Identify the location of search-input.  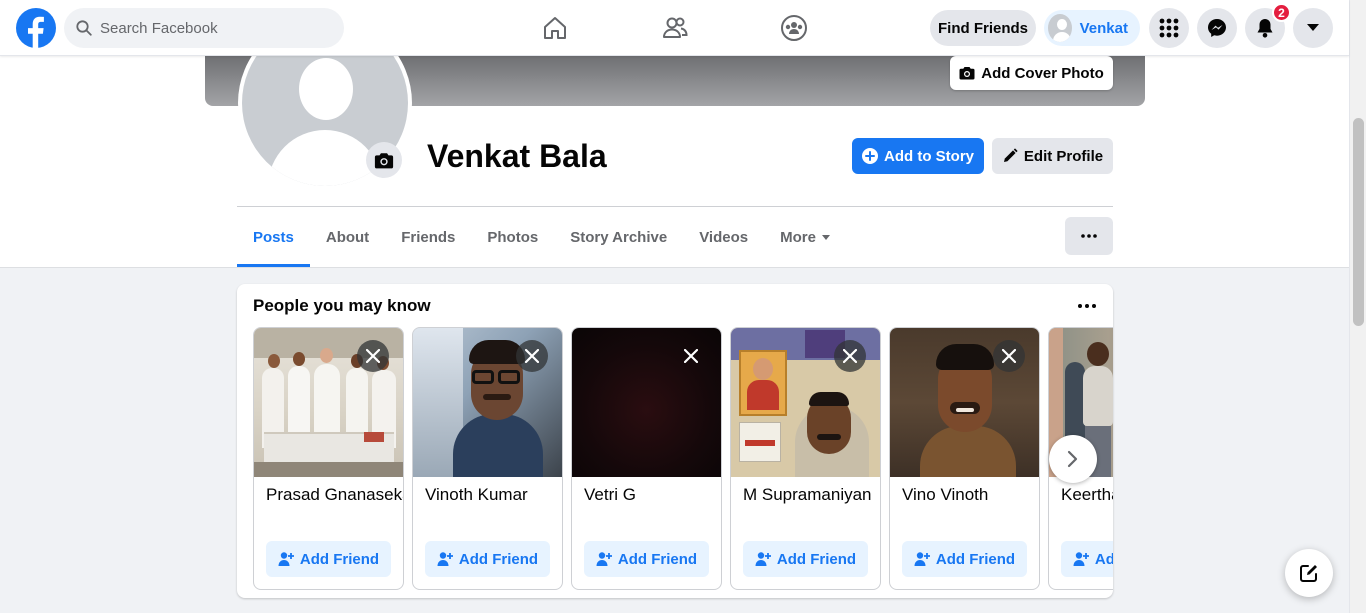
(210, 28).